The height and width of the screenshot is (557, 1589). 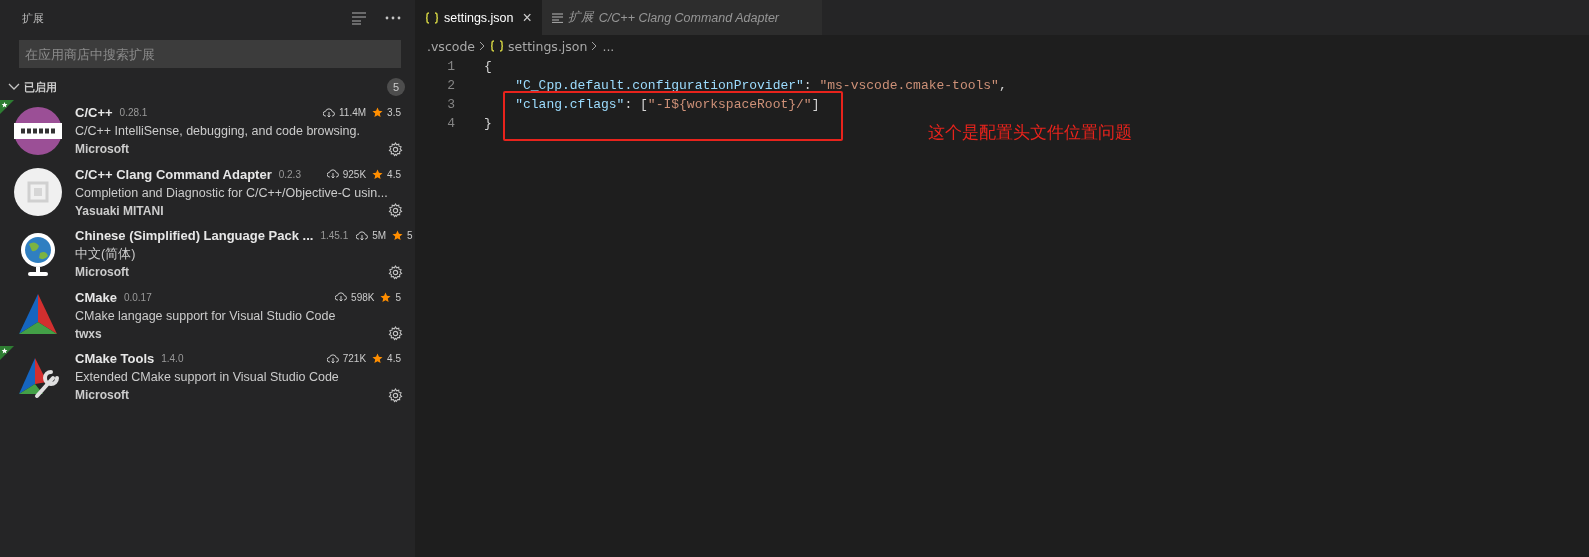 What do you see at coordinates (96, 297) in the screenshot?
I see `extension-name: CMake` at bounding box center [96, 297].